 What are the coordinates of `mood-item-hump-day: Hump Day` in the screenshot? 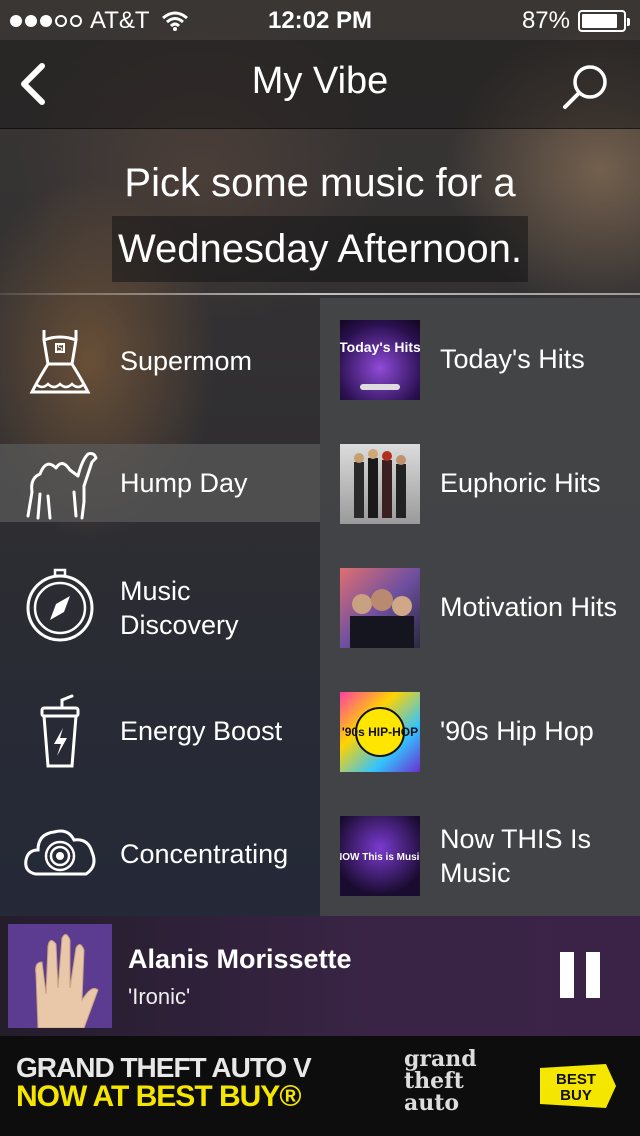 It's located at (160, 483).